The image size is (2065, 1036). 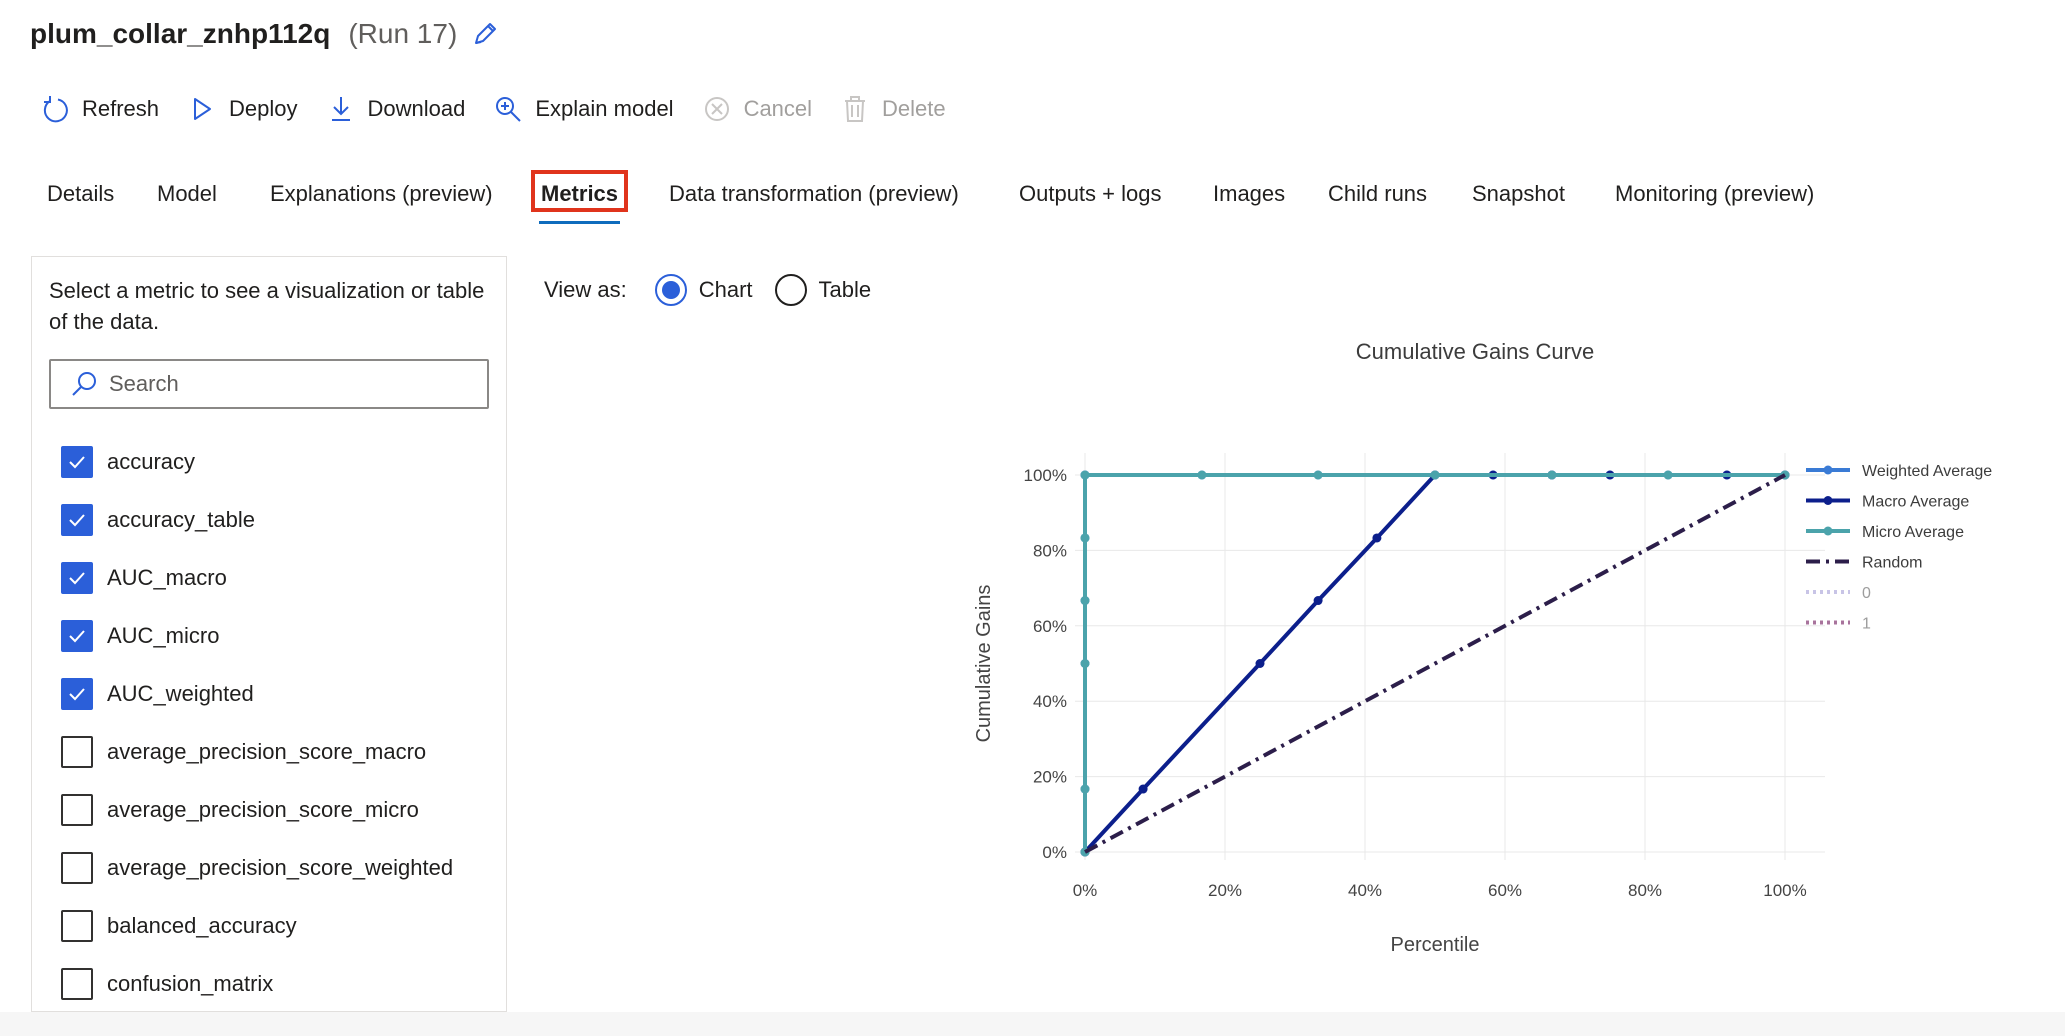 I want to click on tab-images: Images, so click(x=1249, y=194).